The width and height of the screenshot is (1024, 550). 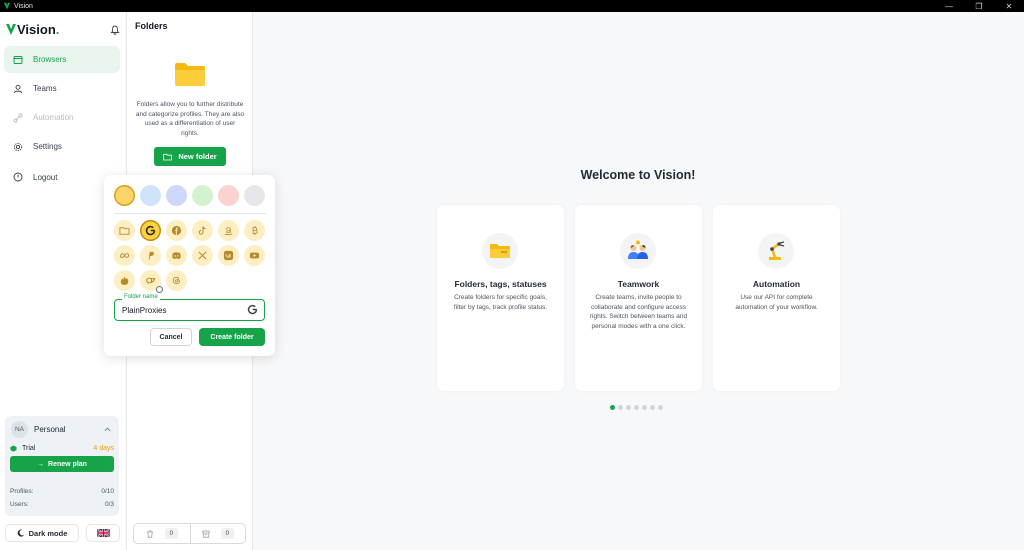 What do you see at coordinates (202, 230) in the screenshot?
I see `tiktok-icon` at bounding box center [202, 230].